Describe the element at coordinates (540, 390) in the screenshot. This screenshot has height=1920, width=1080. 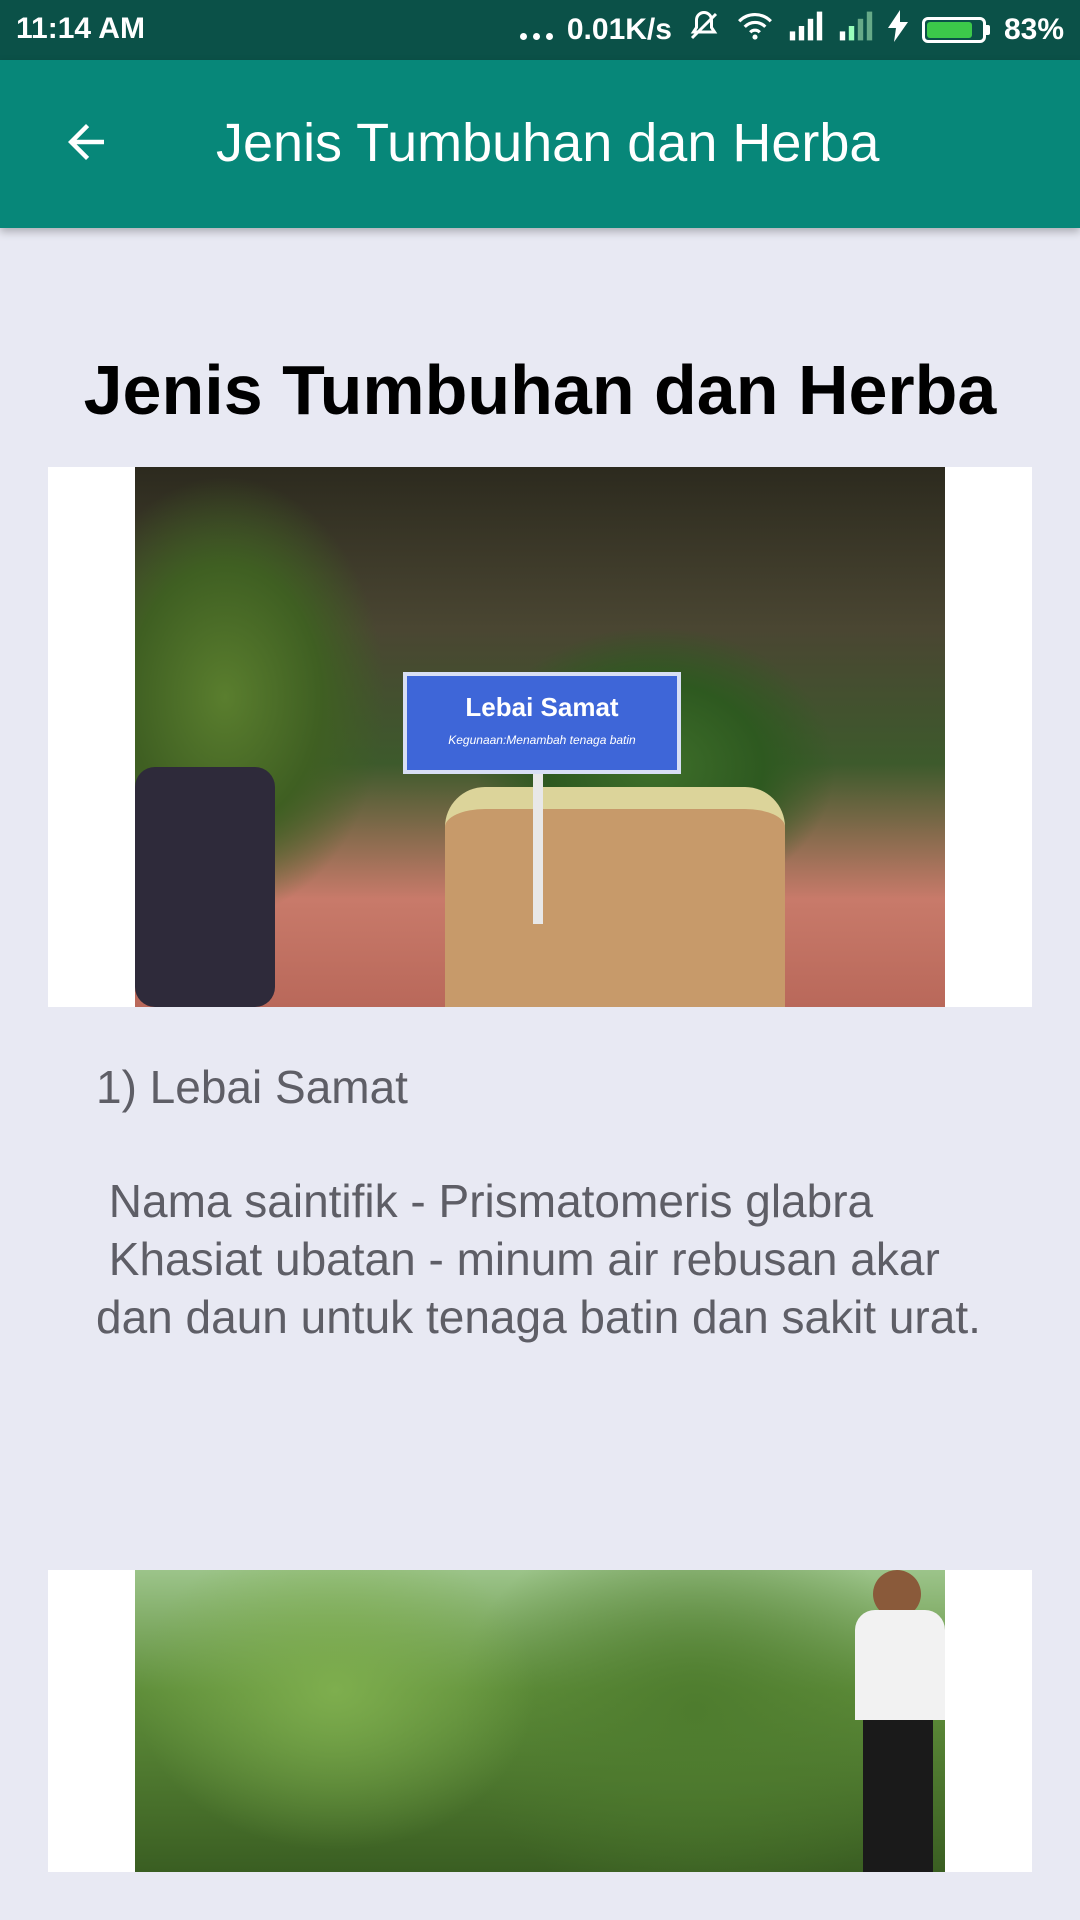
I see `page-heading: Jenis Tumbuhan dan Herba` at that location.